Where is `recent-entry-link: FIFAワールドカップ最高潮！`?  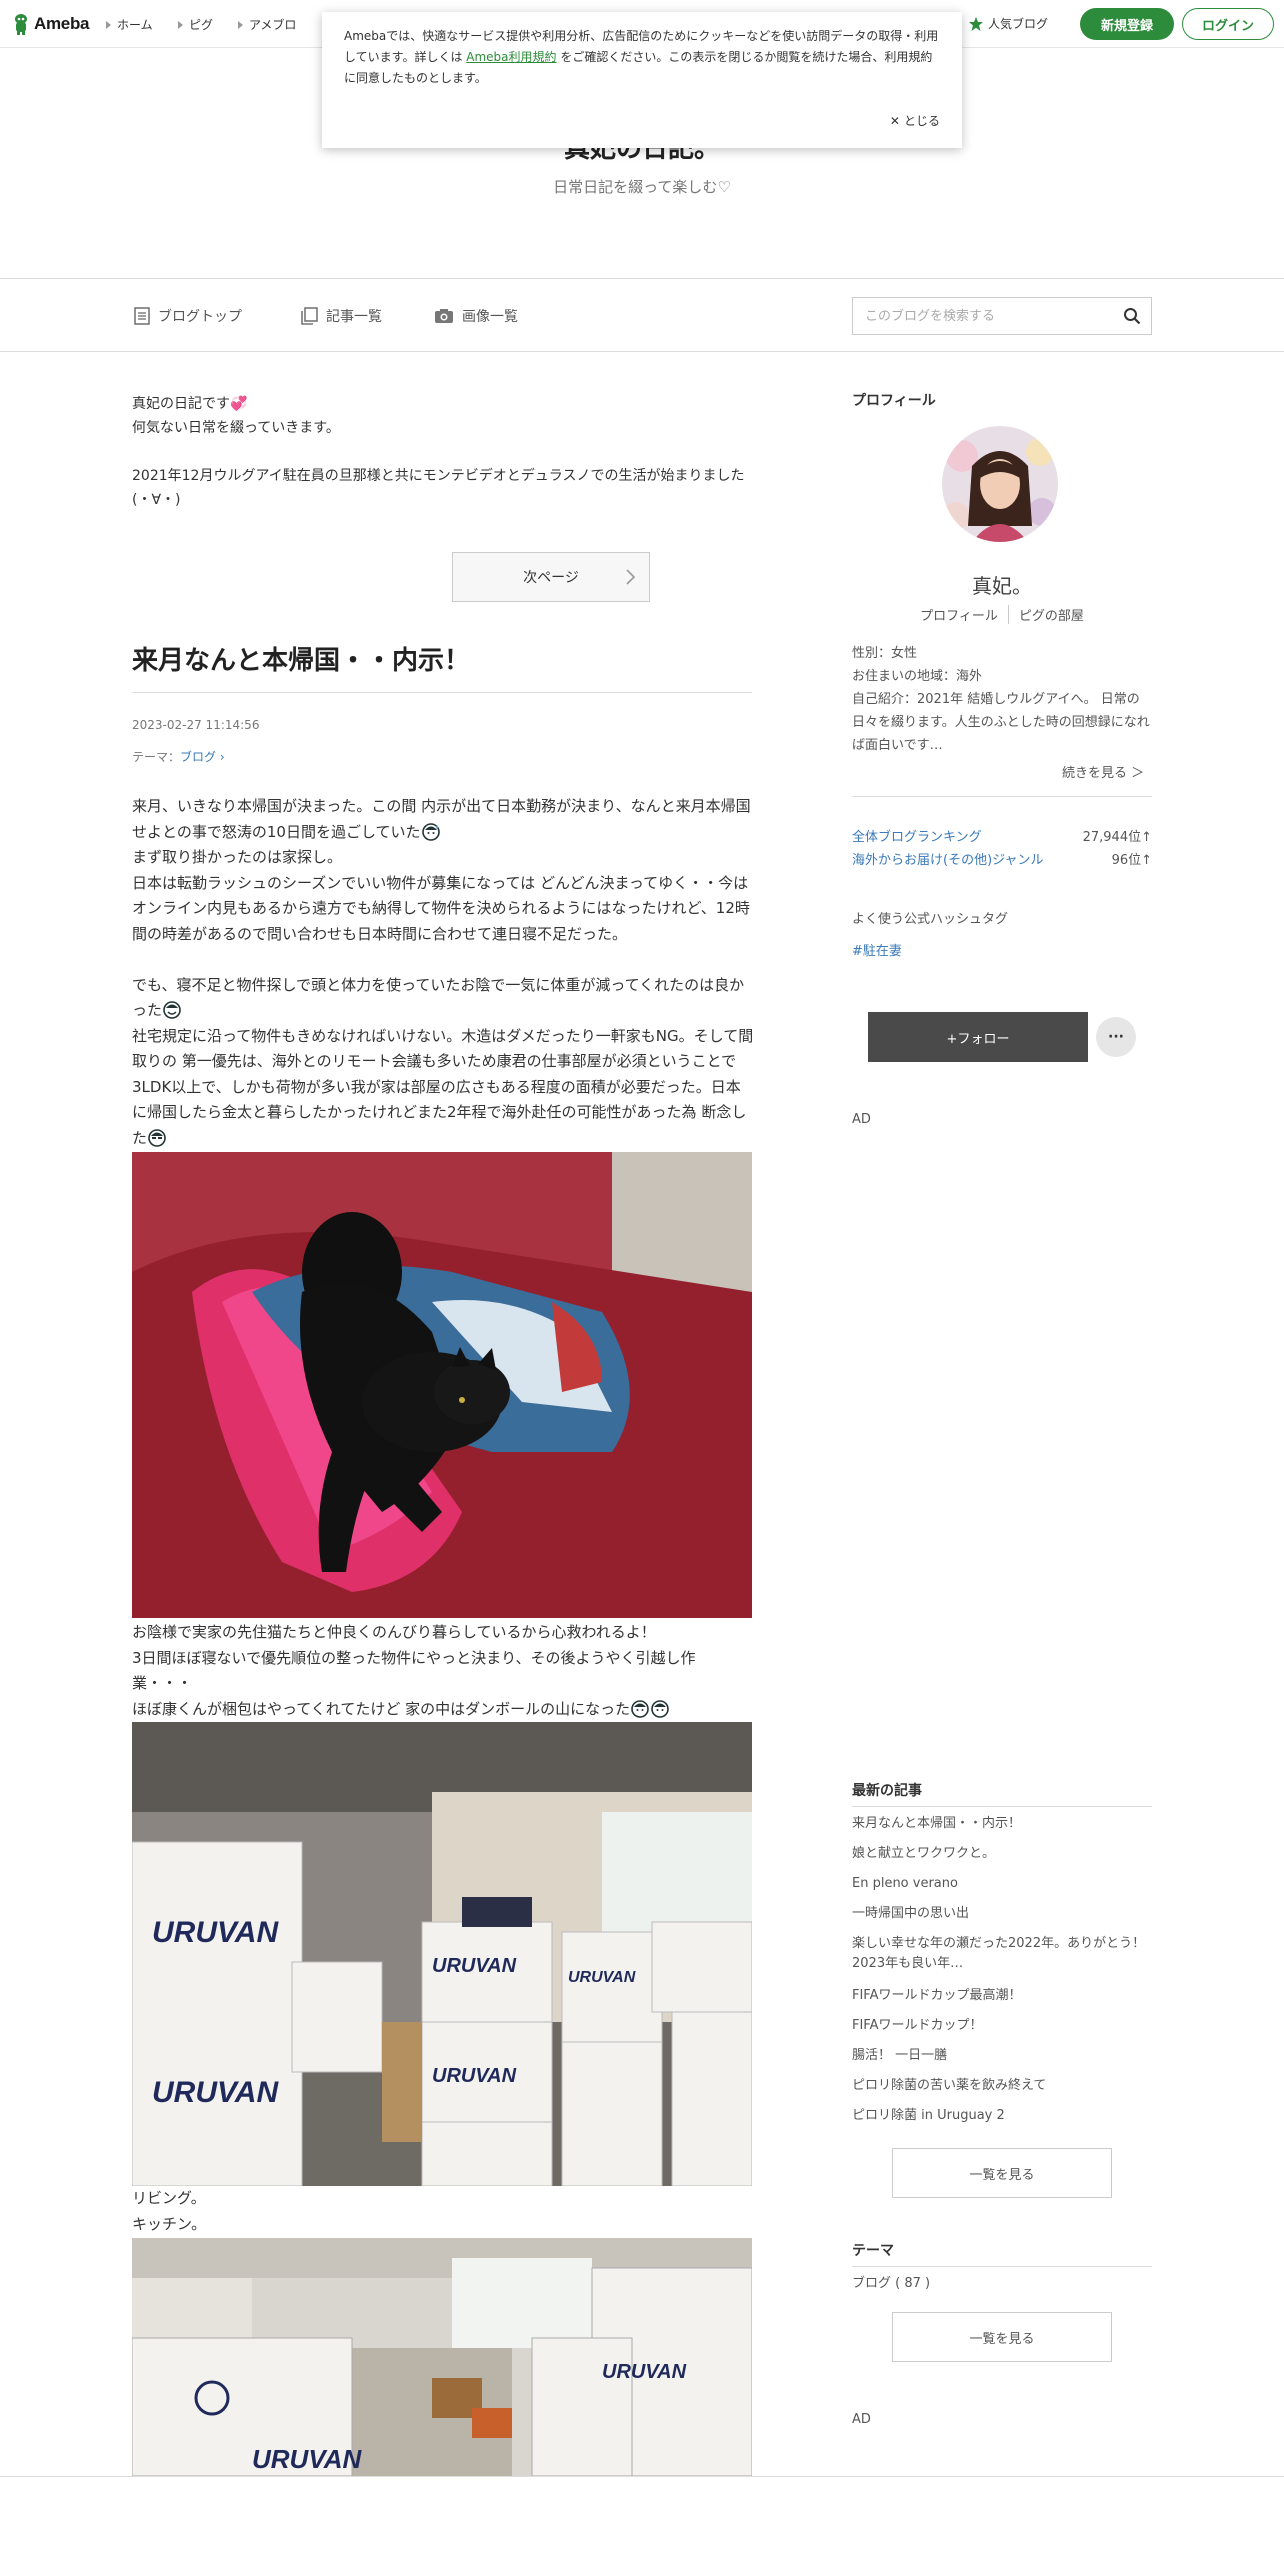
recent-entry-link: FIFAワールドカップ最高潮！ is located at coordinates (1002, 1996).